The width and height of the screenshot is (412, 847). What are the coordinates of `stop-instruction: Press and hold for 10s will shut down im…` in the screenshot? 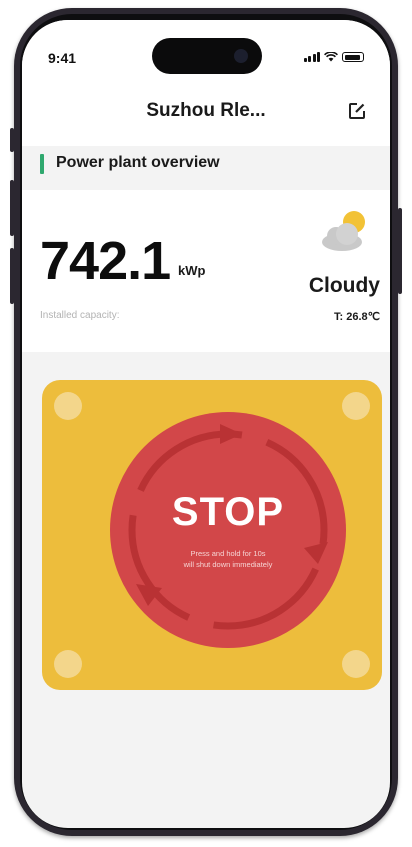 It's located at (228, 559).